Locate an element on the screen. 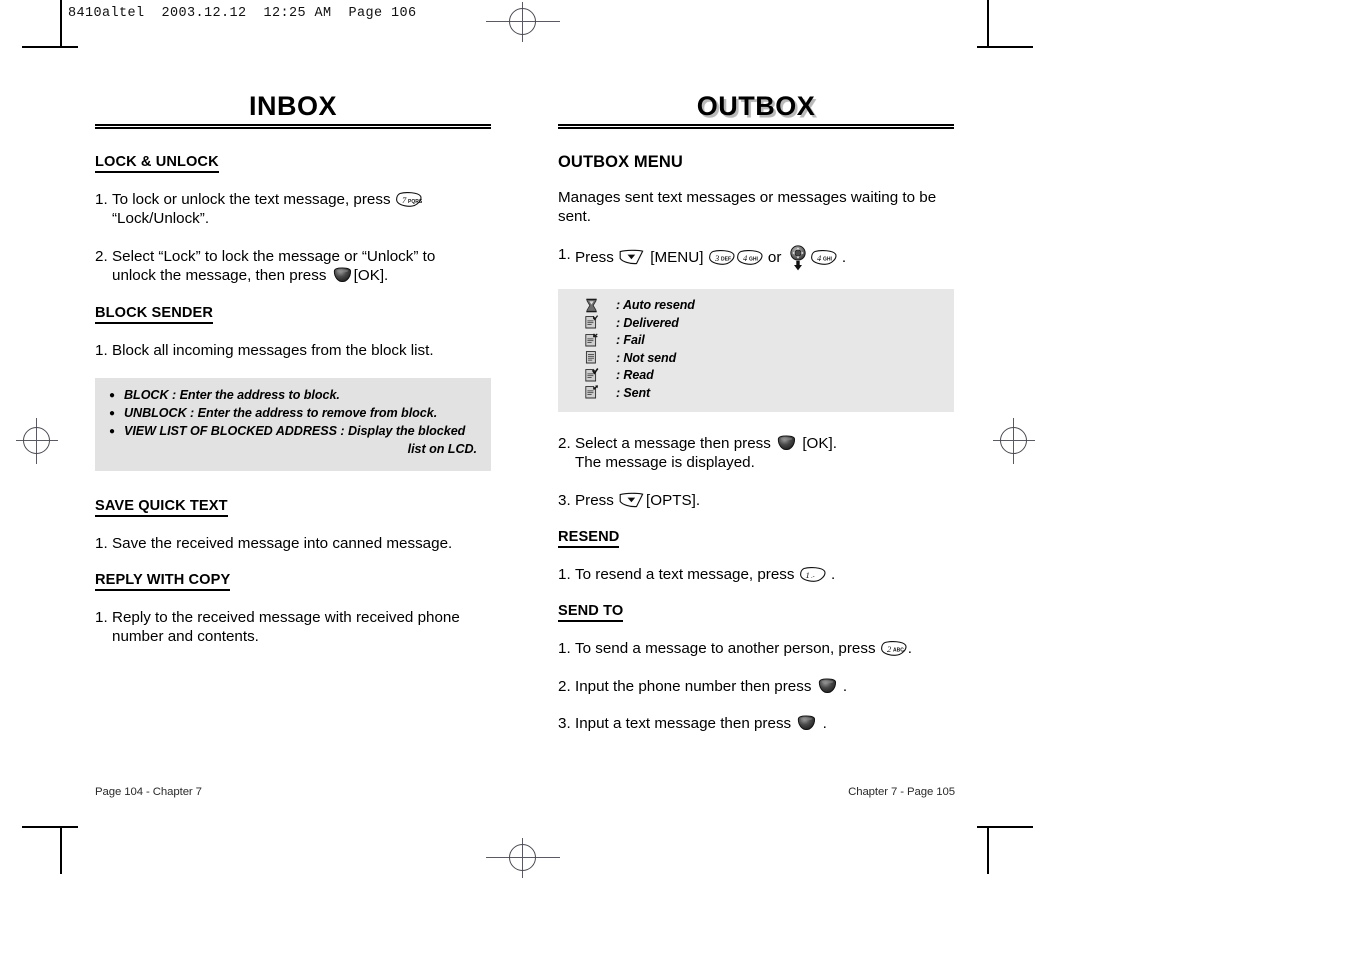  step-text: Input the phone number then press . is located at coordinates (711, 686).